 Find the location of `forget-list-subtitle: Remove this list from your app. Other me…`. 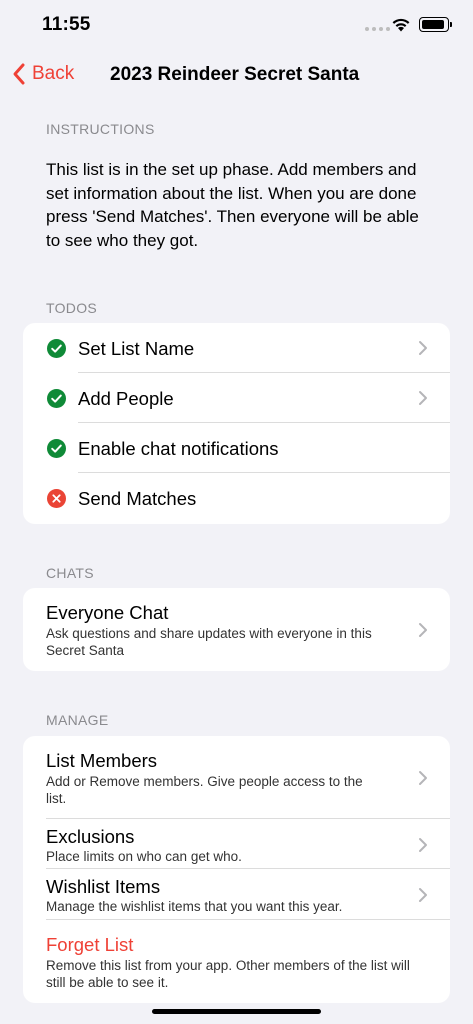

forget-list-subtitle: Remove this list from your app. Other me… is located at coordinates (228, 974).